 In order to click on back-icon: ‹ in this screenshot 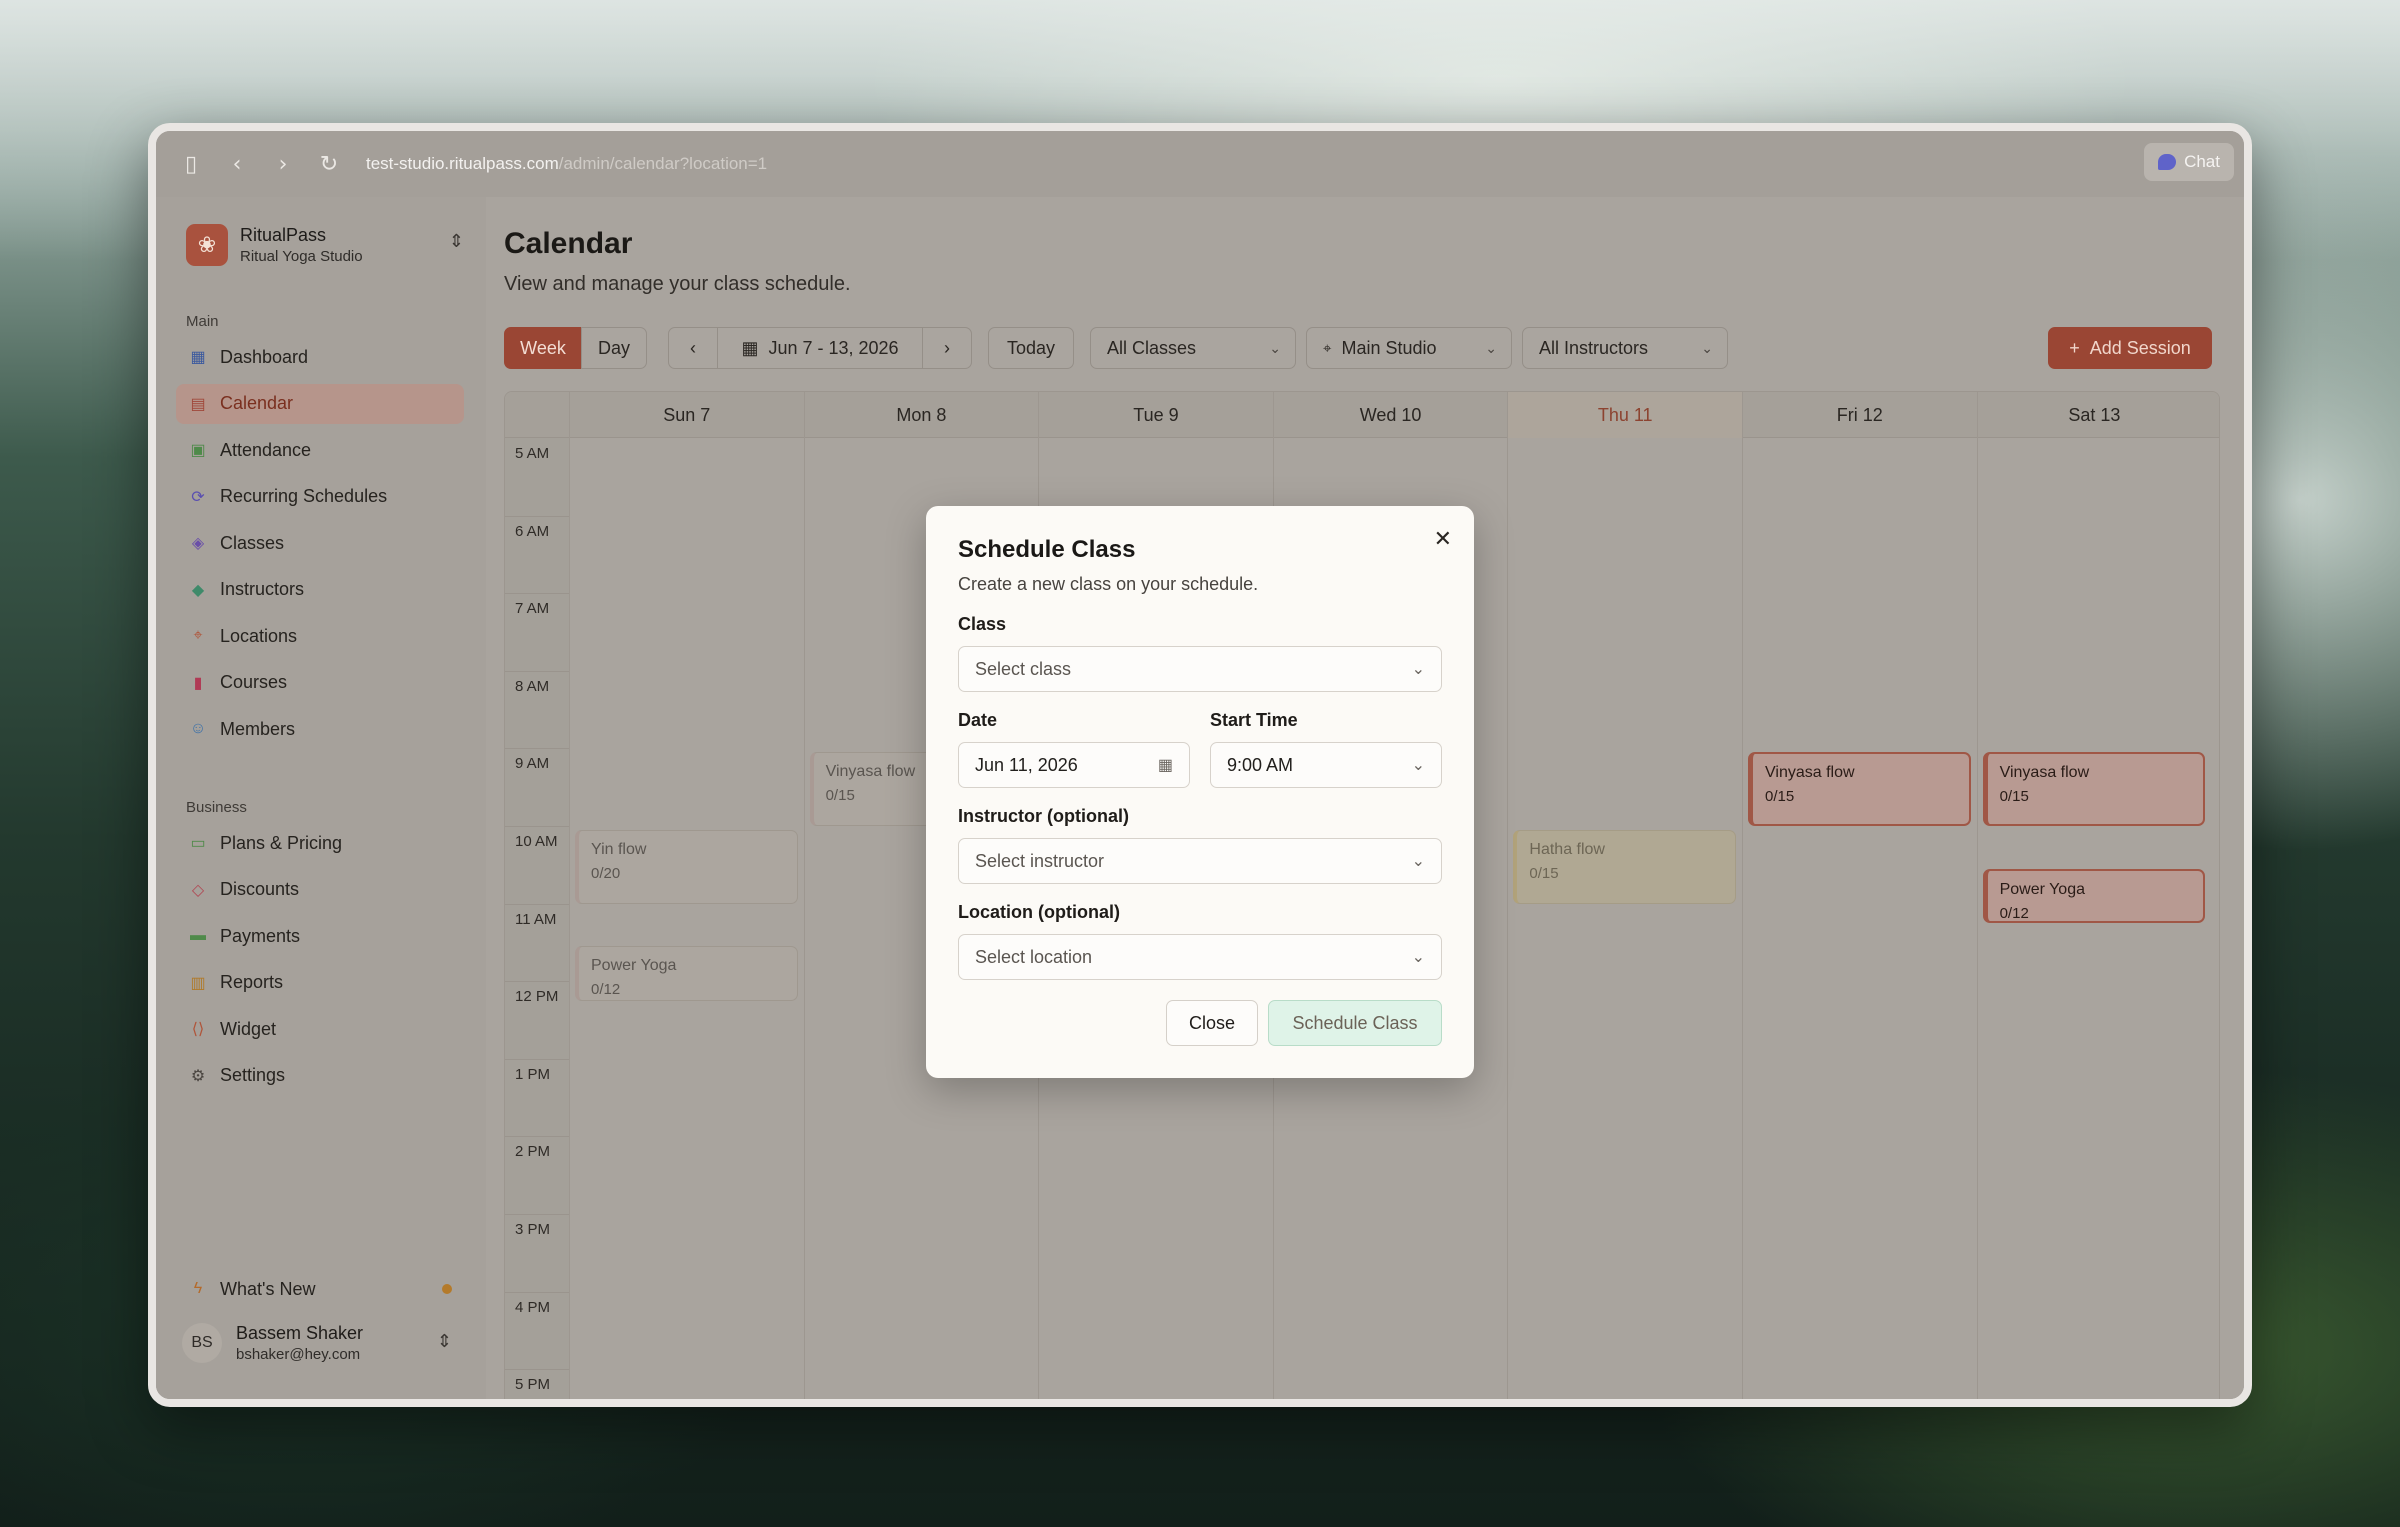, I will do `click(237, 164)`.